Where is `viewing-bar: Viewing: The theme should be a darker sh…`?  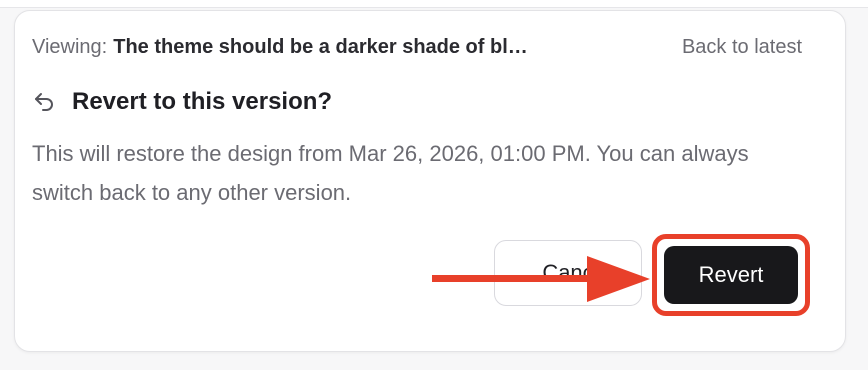
viewing-bar: Viewing: The theme should be a darker sh… is located at coordinates (417, 47).